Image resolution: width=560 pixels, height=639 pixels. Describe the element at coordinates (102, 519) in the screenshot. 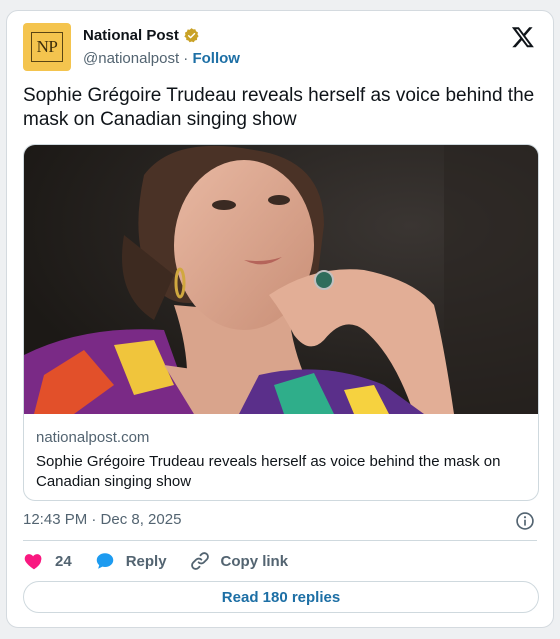

I see `timestamp: 12:43 PM · Dec 8, 2025` at that location.